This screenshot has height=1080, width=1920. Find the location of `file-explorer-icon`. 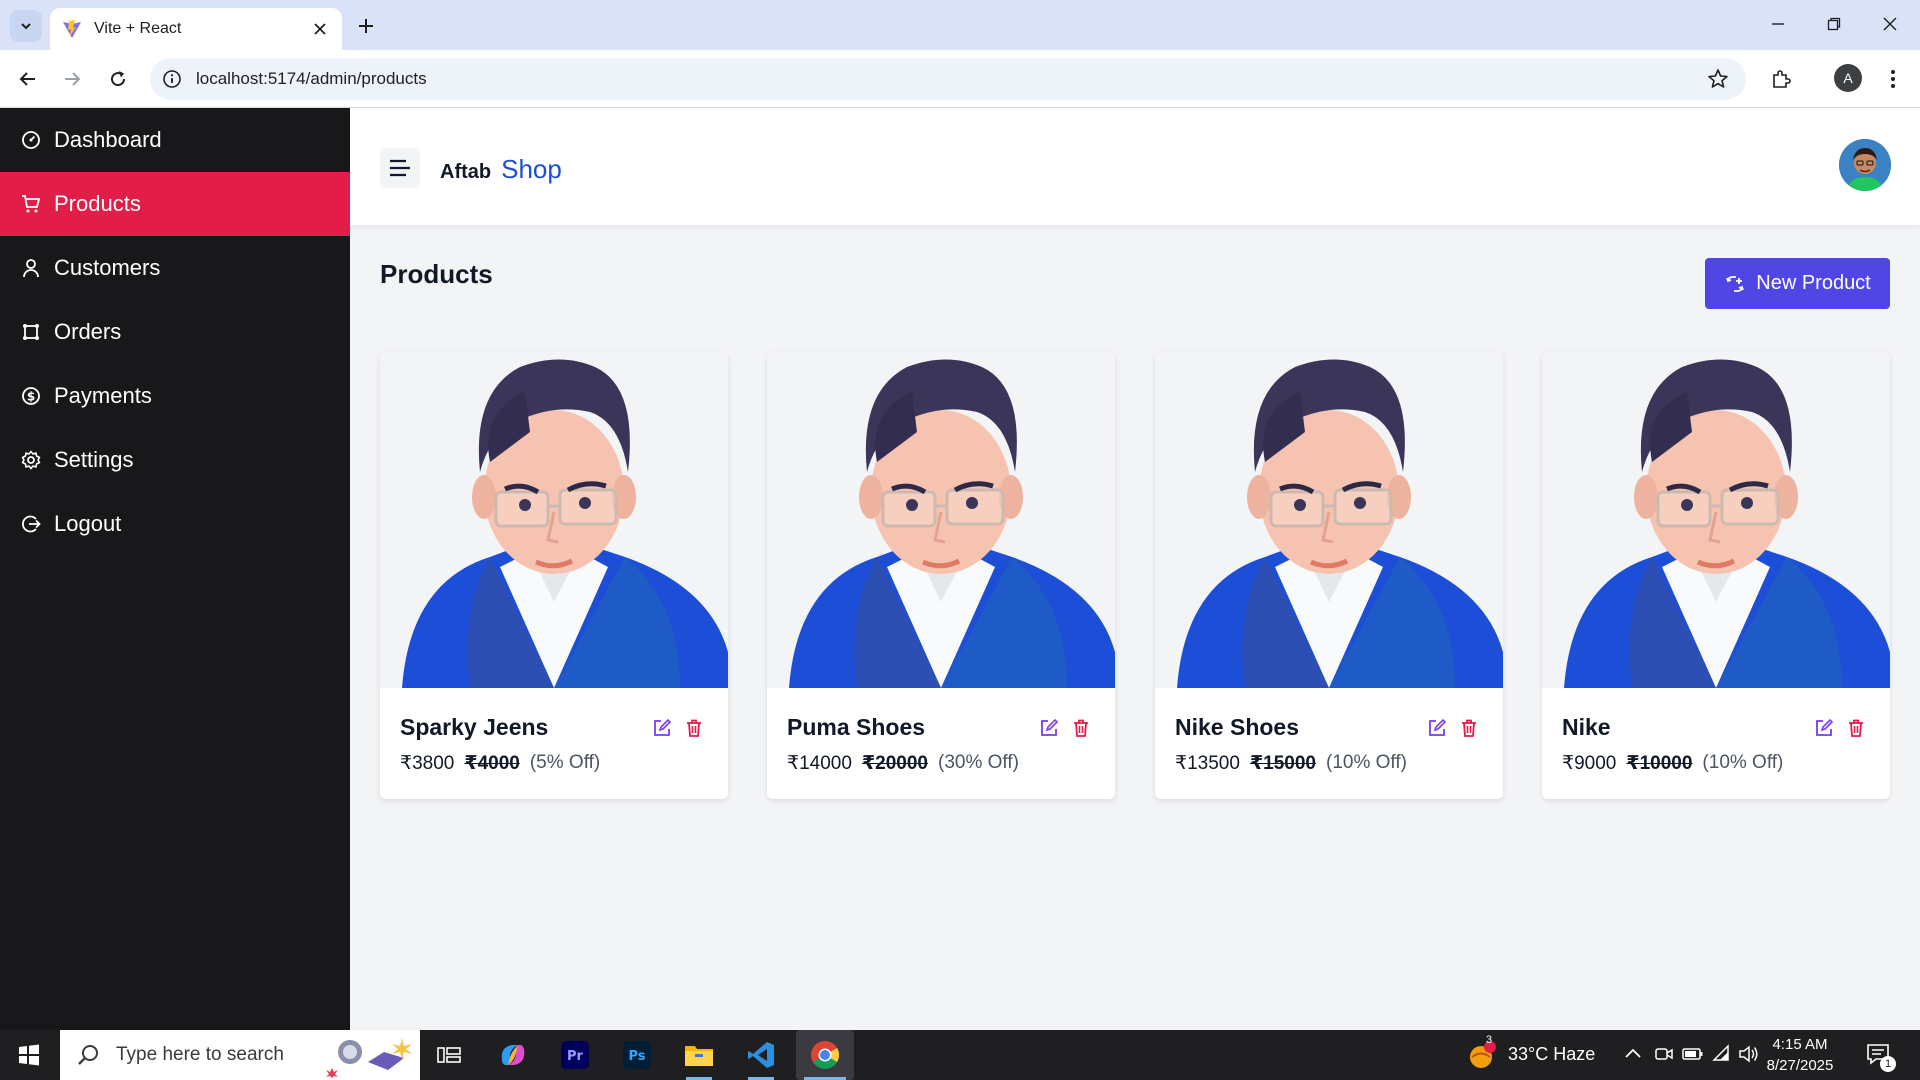

file-explorer-icon is located at coordinates (699, 1059).